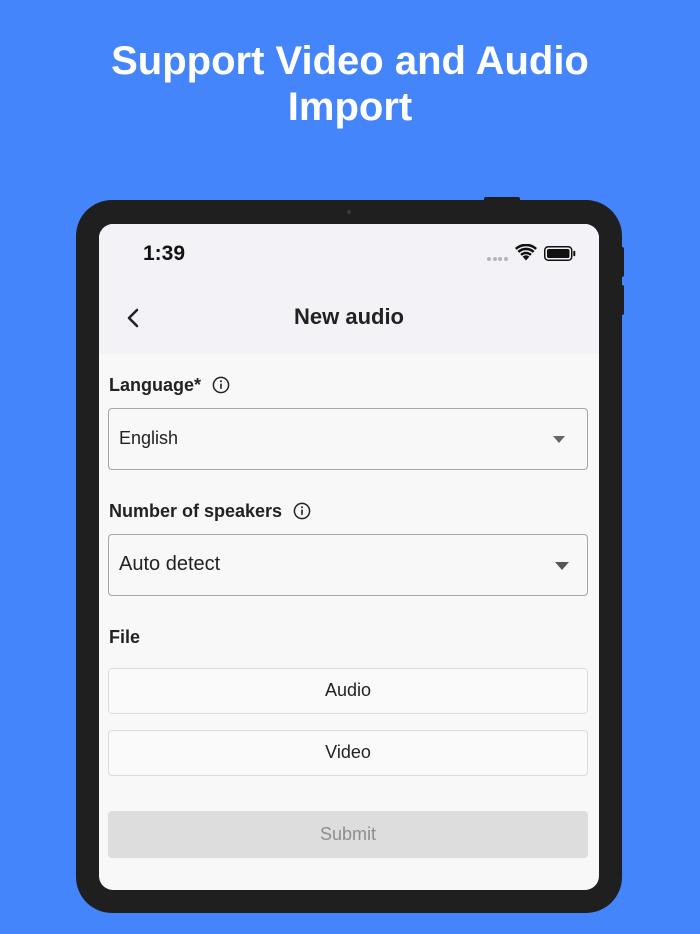 The height and width of the screenshot is (934, 700). I want to click on headline: Support Video and Audio Import, so click(350, 84).